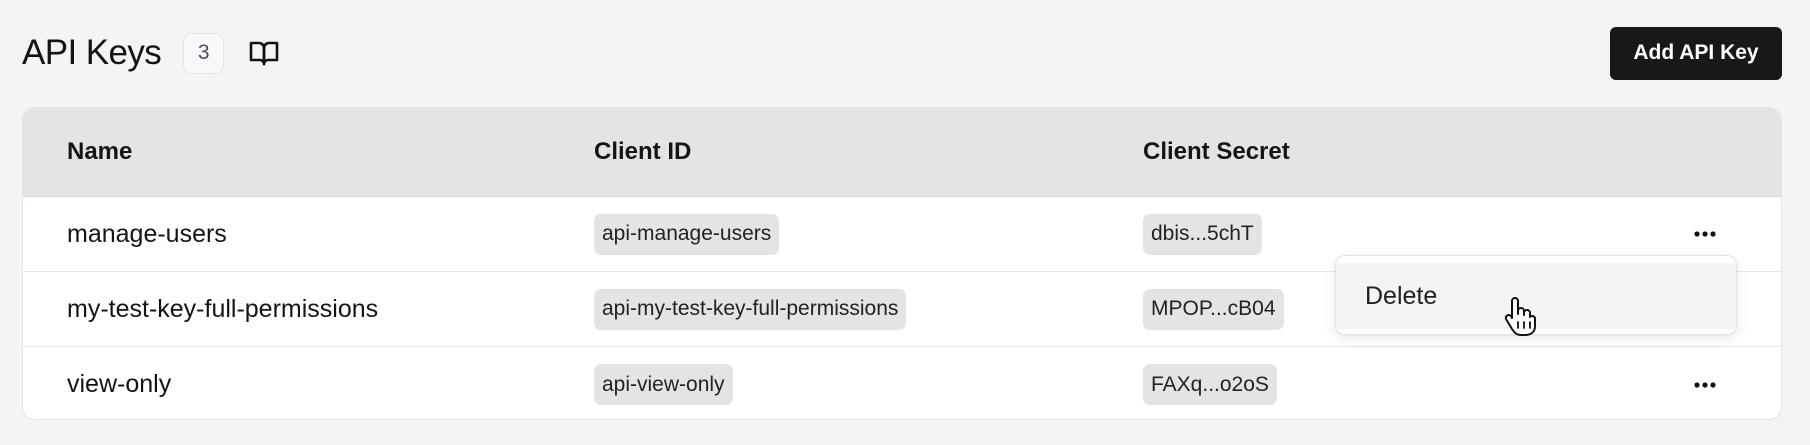 The width and height of the screenshot is (1810, 445). Describe the element at coordinates (750, 309) in the screenshot. I see `client-id-chip: api-my-test-key-full-permissions` at that location.